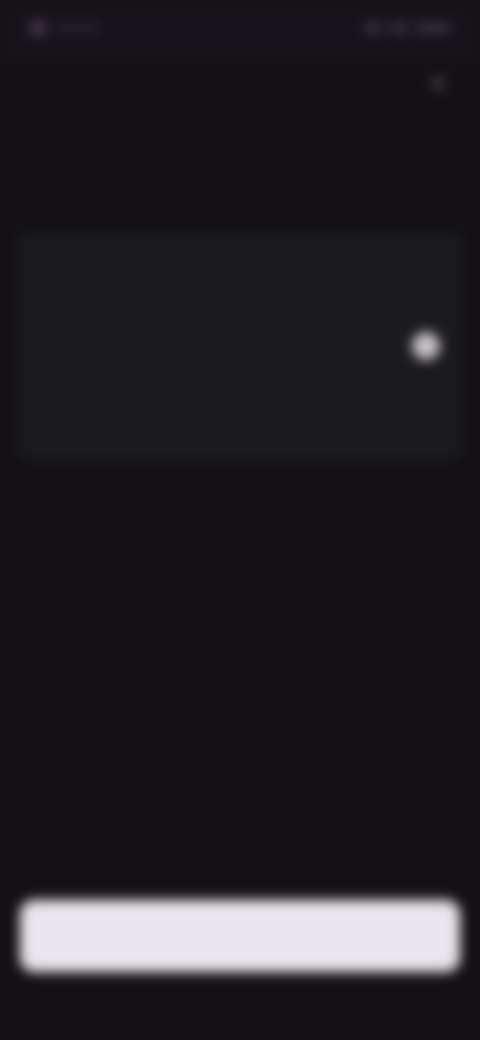  What do you see at coordinates (38, 28) in the screenshot?
I see `app-badge-icon` at bounding box center [38, 28].